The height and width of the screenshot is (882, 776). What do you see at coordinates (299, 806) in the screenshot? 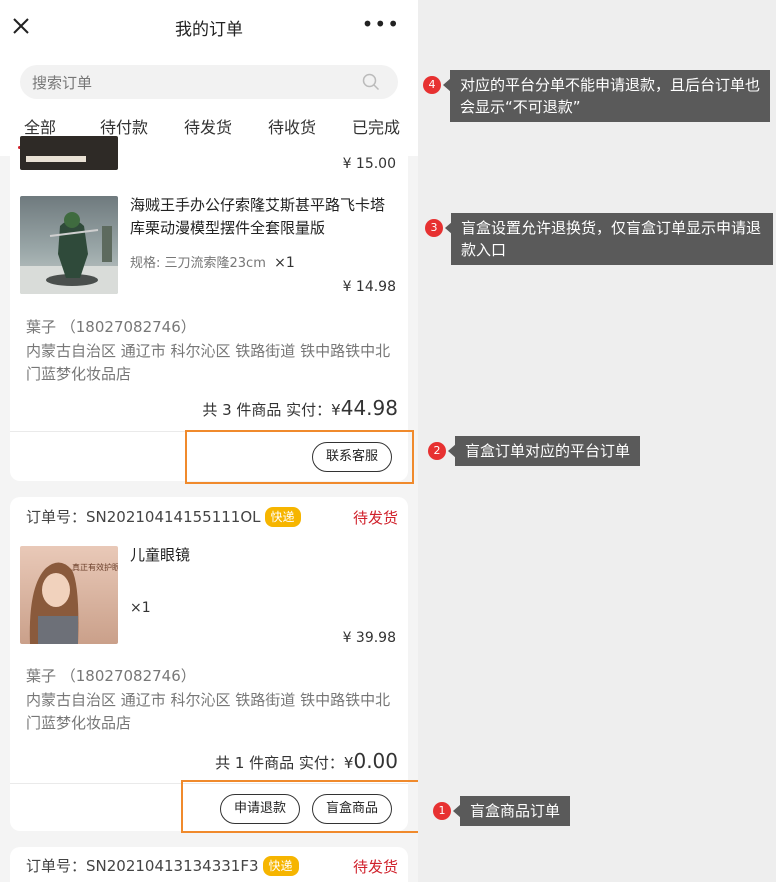
I see `highlight-box-blindbox-order` at bounding box center [299, 806].